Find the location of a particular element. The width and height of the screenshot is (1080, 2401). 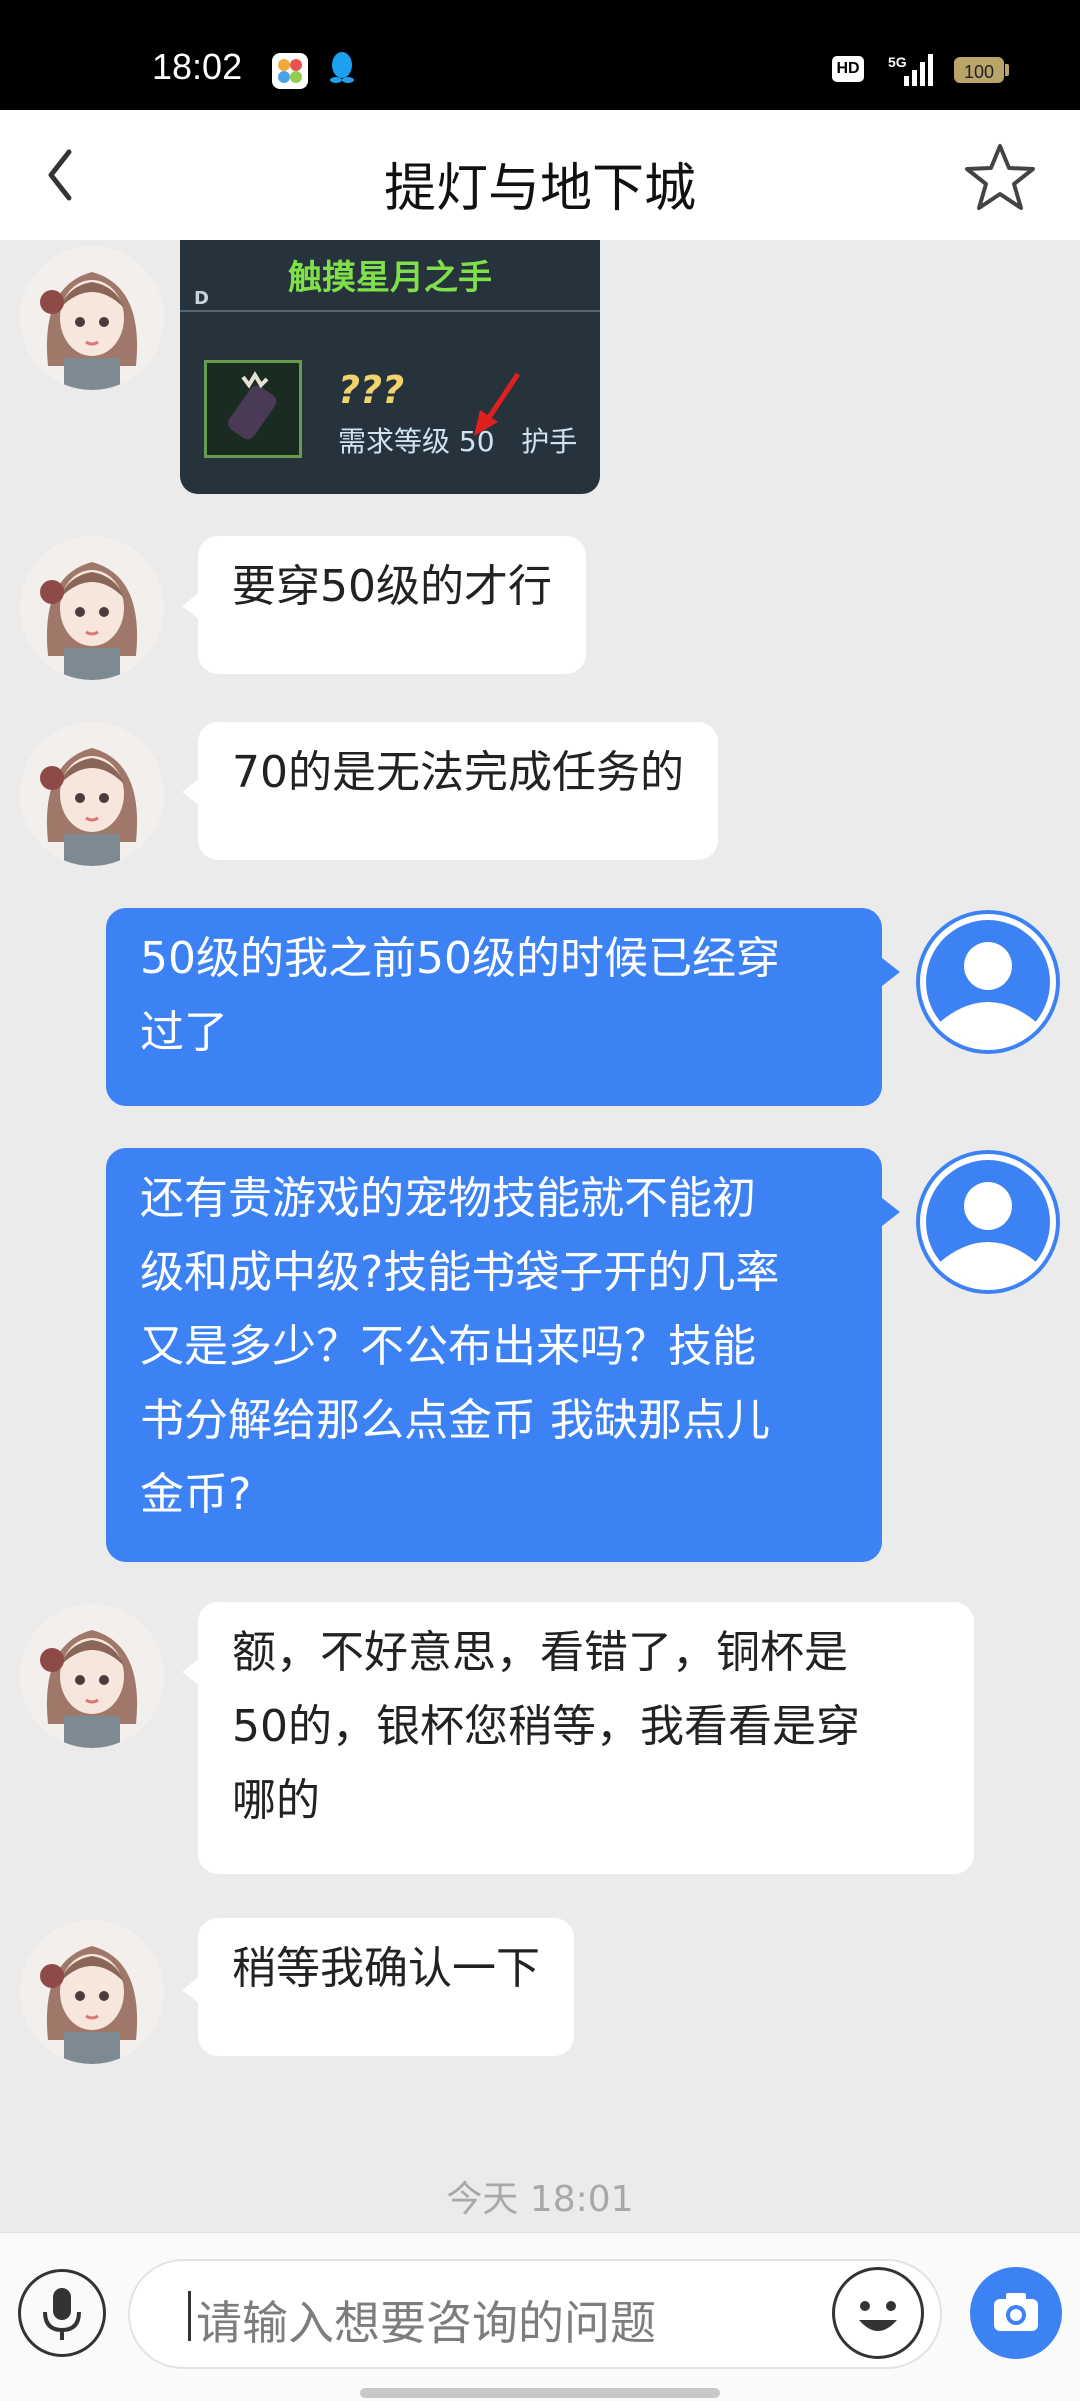

page-title: 提灯与地下城 is located at coordinates (539, 189).